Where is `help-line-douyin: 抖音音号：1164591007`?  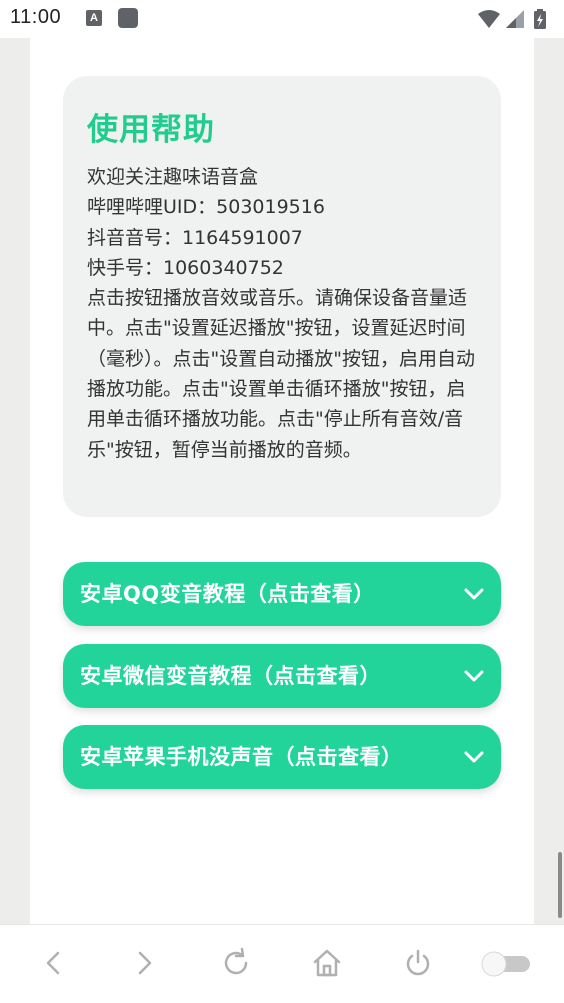 help-line-douyin: 抖音音号：1164591007 is located at coordinates (195, 237).